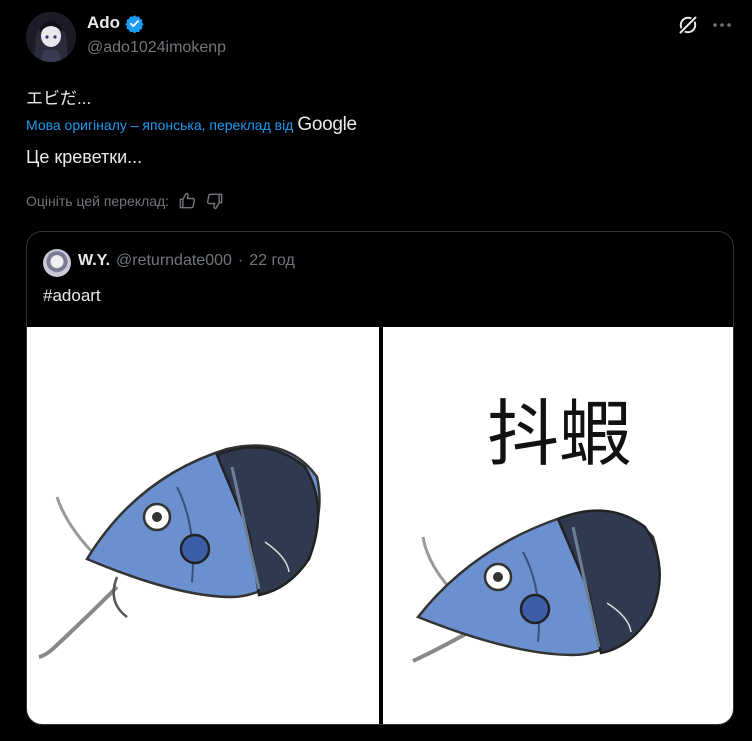 The width and height of the screenshot is (752, 741). What do you see at coordinates (57, 263) in the screenshot?
I see `quoted-avatar` at bounding box center [57, 263].